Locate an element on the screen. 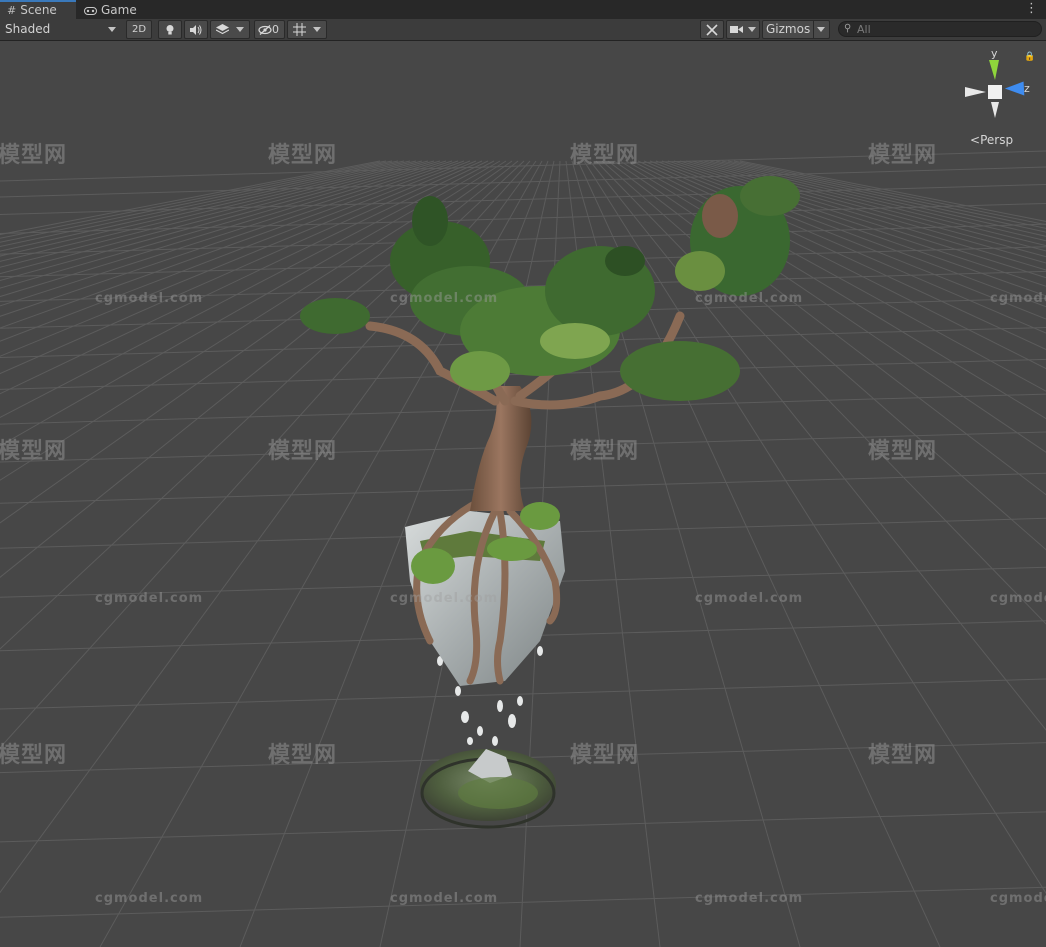 Image resolution: width=1046 pixels, height=947 pixels. projection-label: Persp is located at coordinates (997, 140).